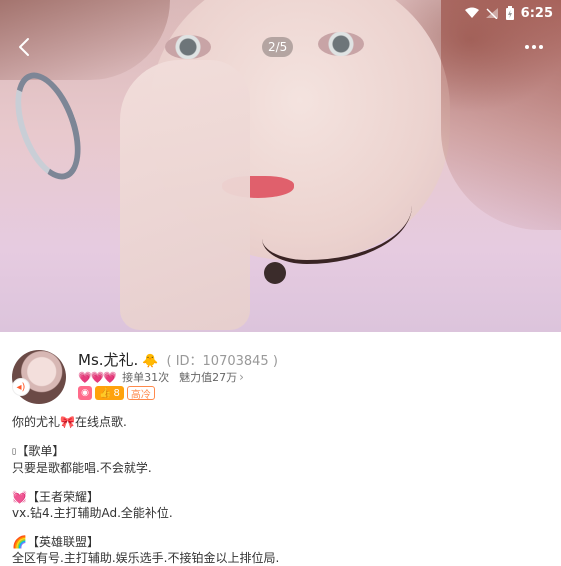  What do you see at coordinates (275, 273) in the screenshot?
I see `photo-pendant` at bounding box center [275, 273].